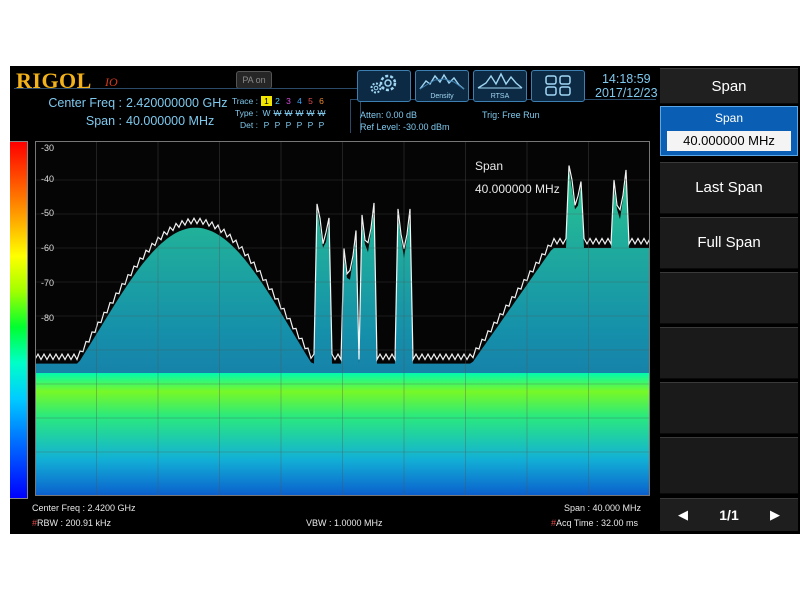 The width and height of the screenshot is (800, 600). What do you see at coordinates (288, 113) in the screenshot?
I see `type-3: W` at bounding box center [288, 113].